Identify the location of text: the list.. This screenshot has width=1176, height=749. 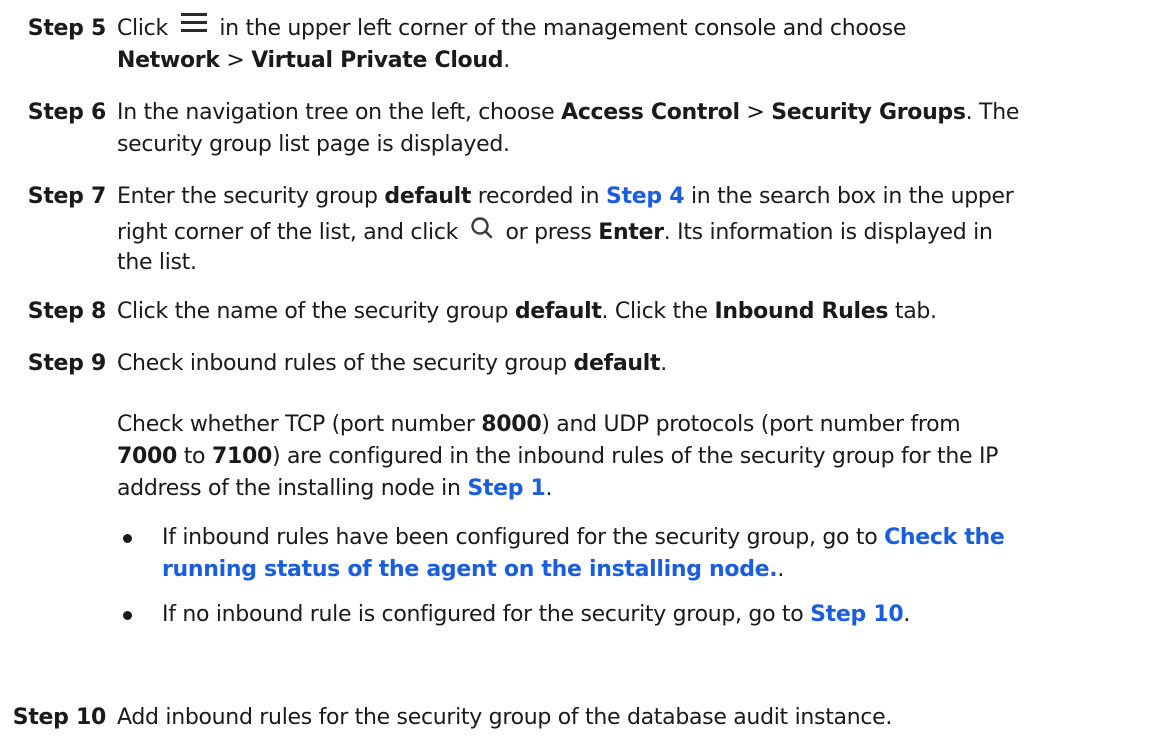
(157, 262).